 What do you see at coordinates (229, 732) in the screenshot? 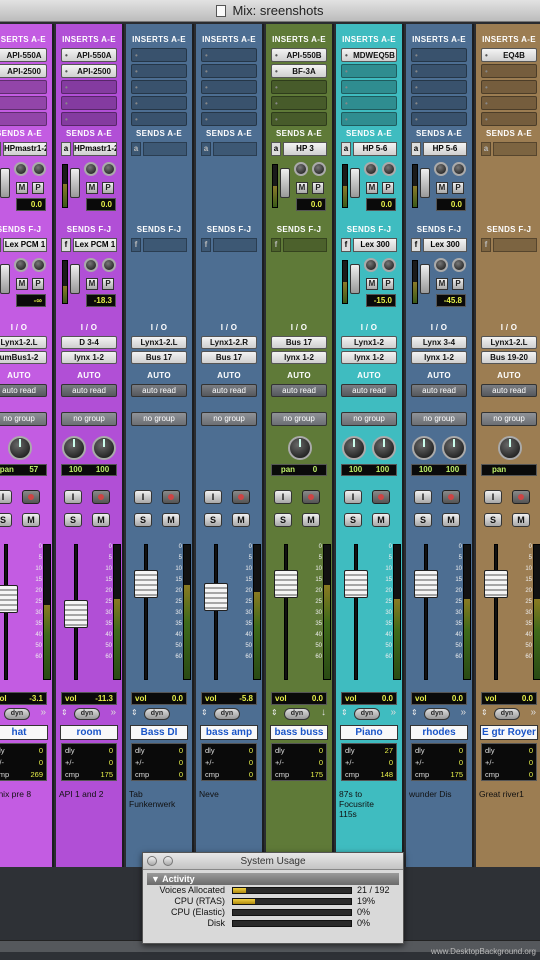
I see `track-name-button: bass amp` at bounding box center [229, 732].